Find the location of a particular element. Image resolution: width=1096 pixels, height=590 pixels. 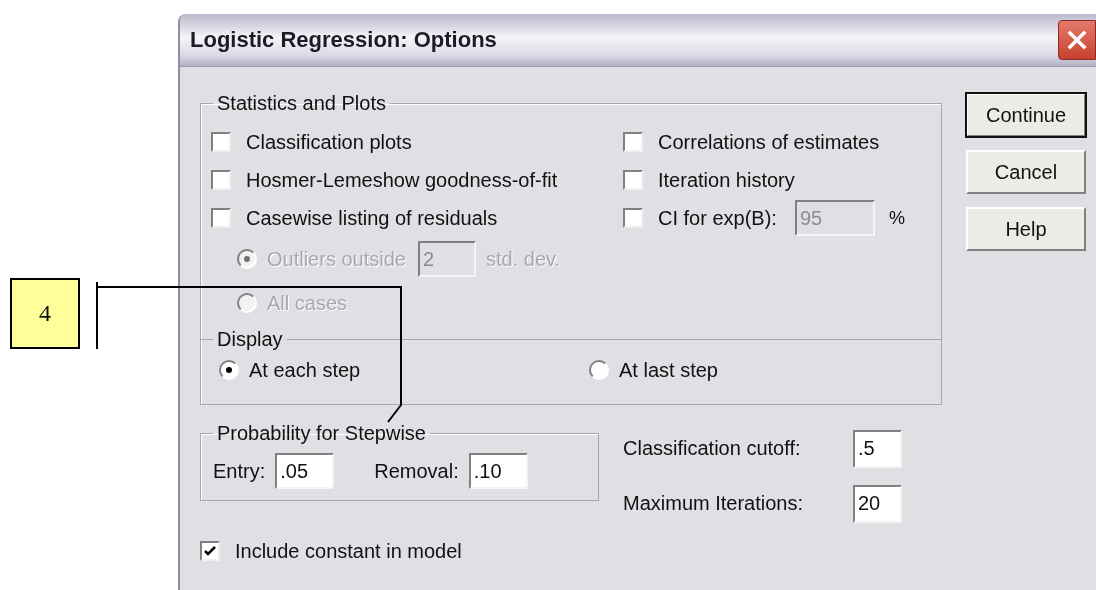

field-label: Removal: is located at coordinates (416, 471).